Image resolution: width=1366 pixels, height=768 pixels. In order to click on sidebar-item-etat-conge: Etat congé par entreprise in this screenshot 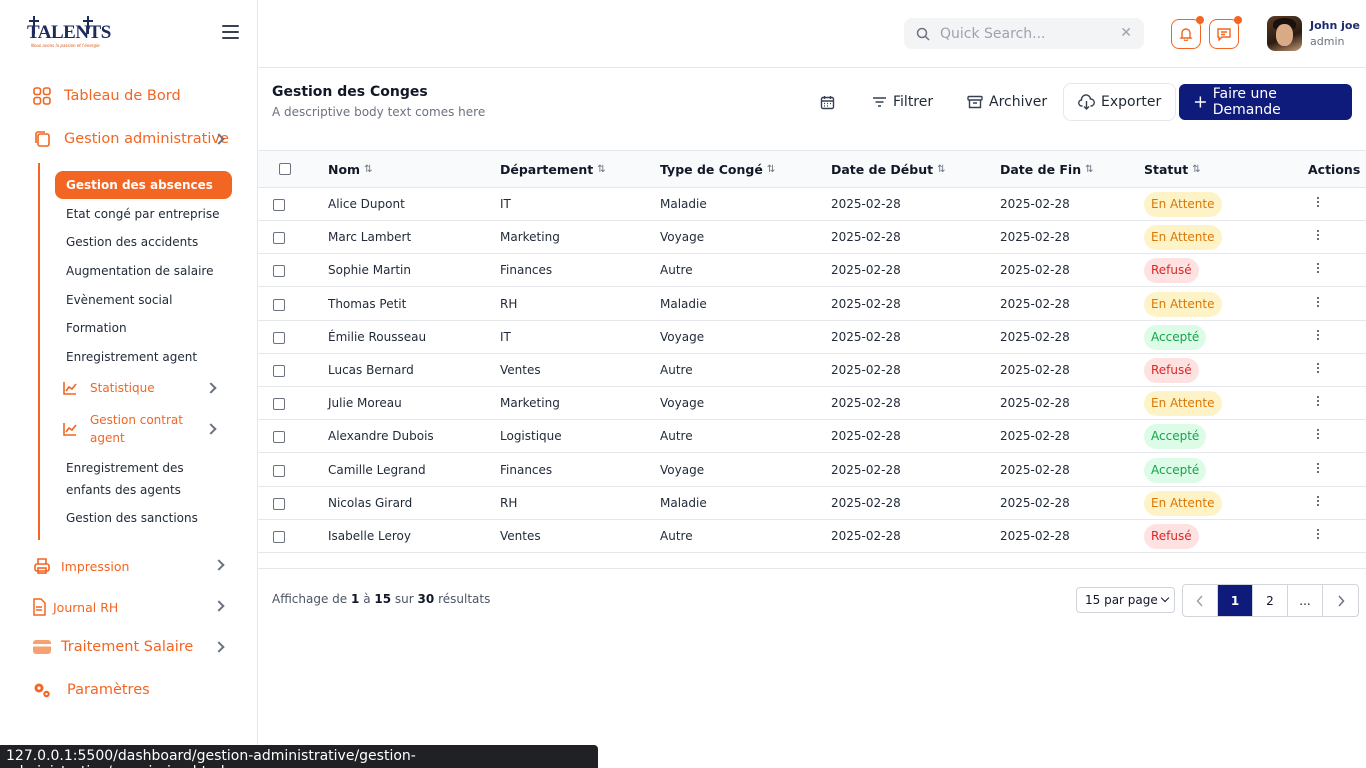, I will do `click(143, 214)`.